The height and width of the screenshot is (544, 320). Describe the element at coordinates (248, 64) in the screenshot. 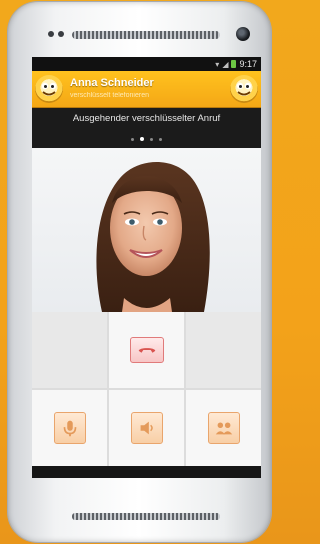

I see `status-time: 9:17` at that location.